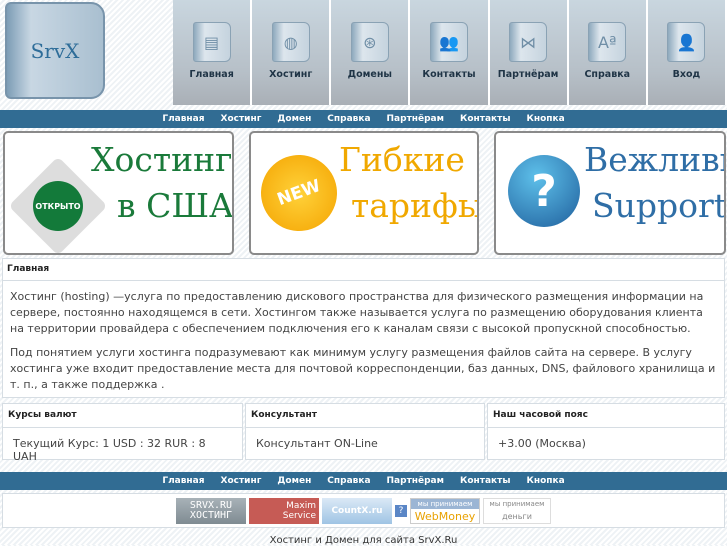  Describe the element at coordinates (211, 42) in the screenshot. I see `document-icon: ▤` at that location.